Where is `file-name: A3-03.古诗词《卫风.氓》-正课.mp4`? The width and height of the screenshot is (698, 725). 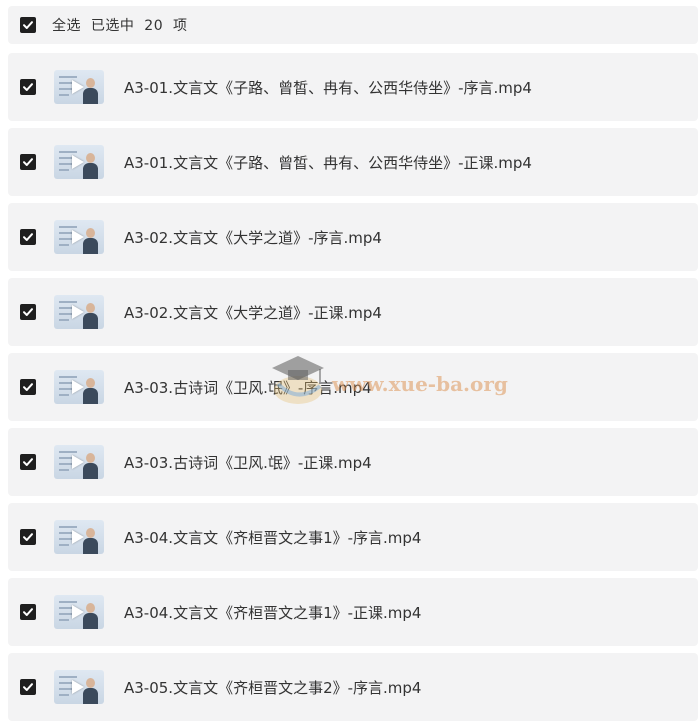 file-name: A3-03.古诗词《卫风.氓》-正课.mp4 is located at coordinates (248, 462).